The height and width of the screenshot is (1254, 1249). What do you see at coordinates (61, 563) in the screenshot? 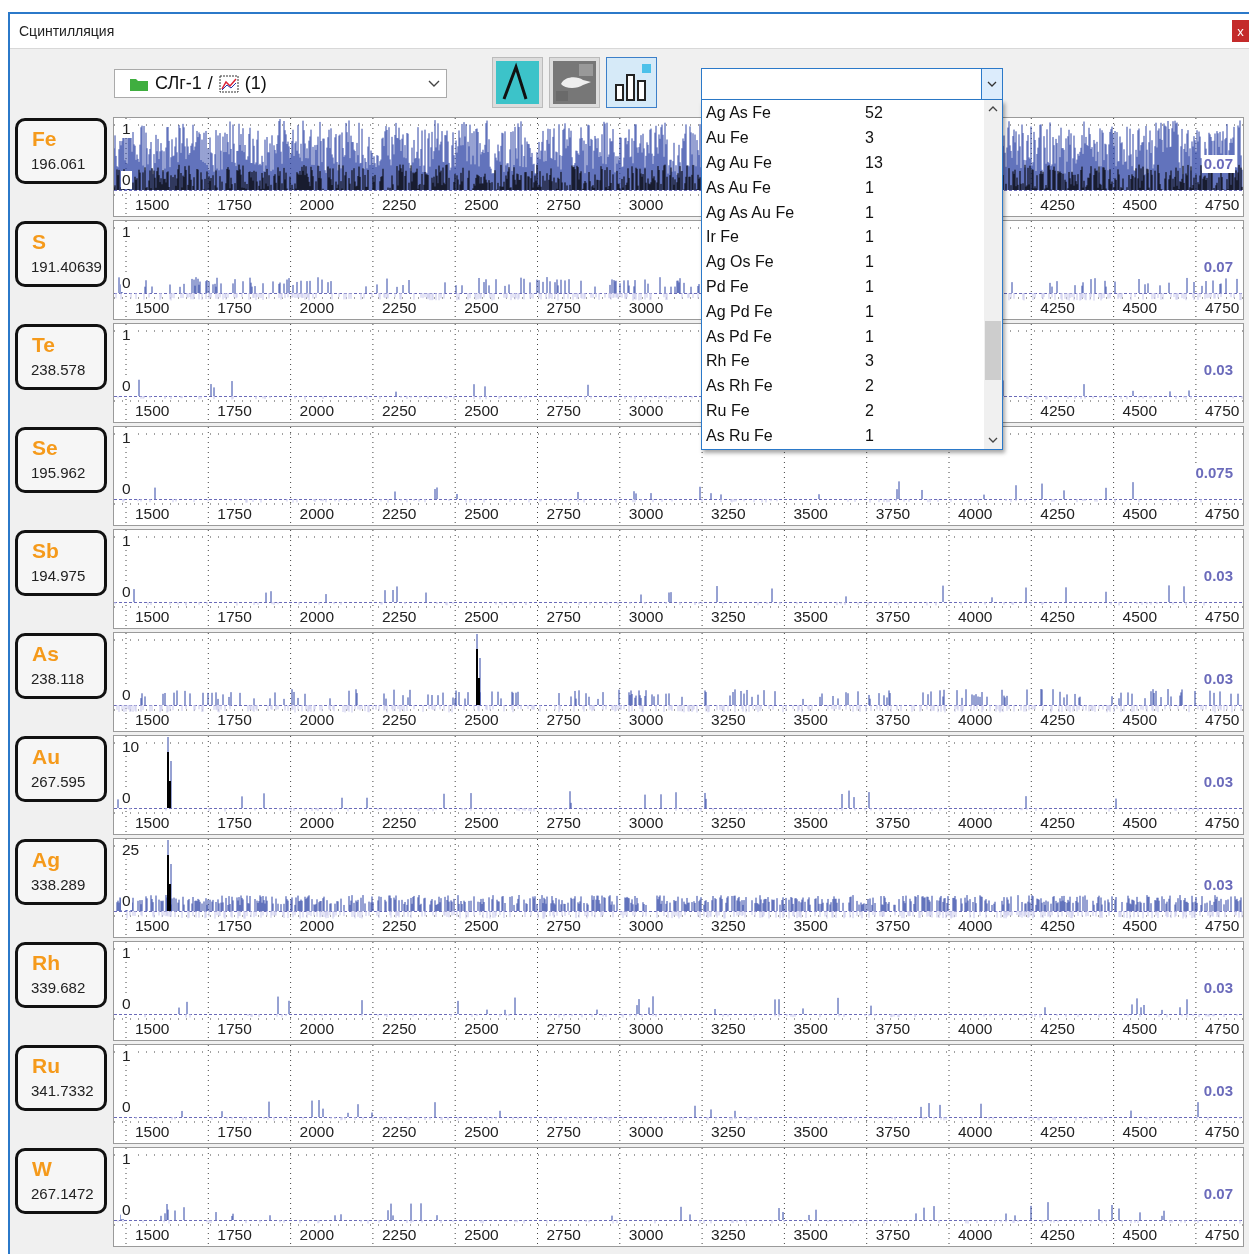
I see `element-card: Sb 194.975` at bounding box center [61, 563].